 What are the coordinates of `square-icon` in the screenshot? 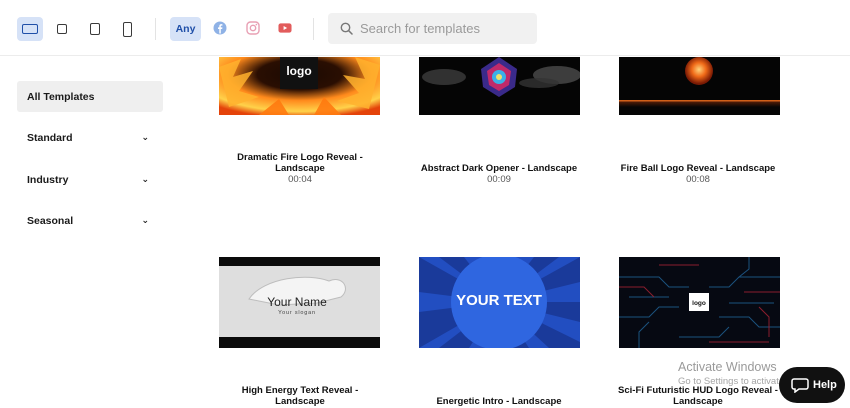 It's located at (62, 29).